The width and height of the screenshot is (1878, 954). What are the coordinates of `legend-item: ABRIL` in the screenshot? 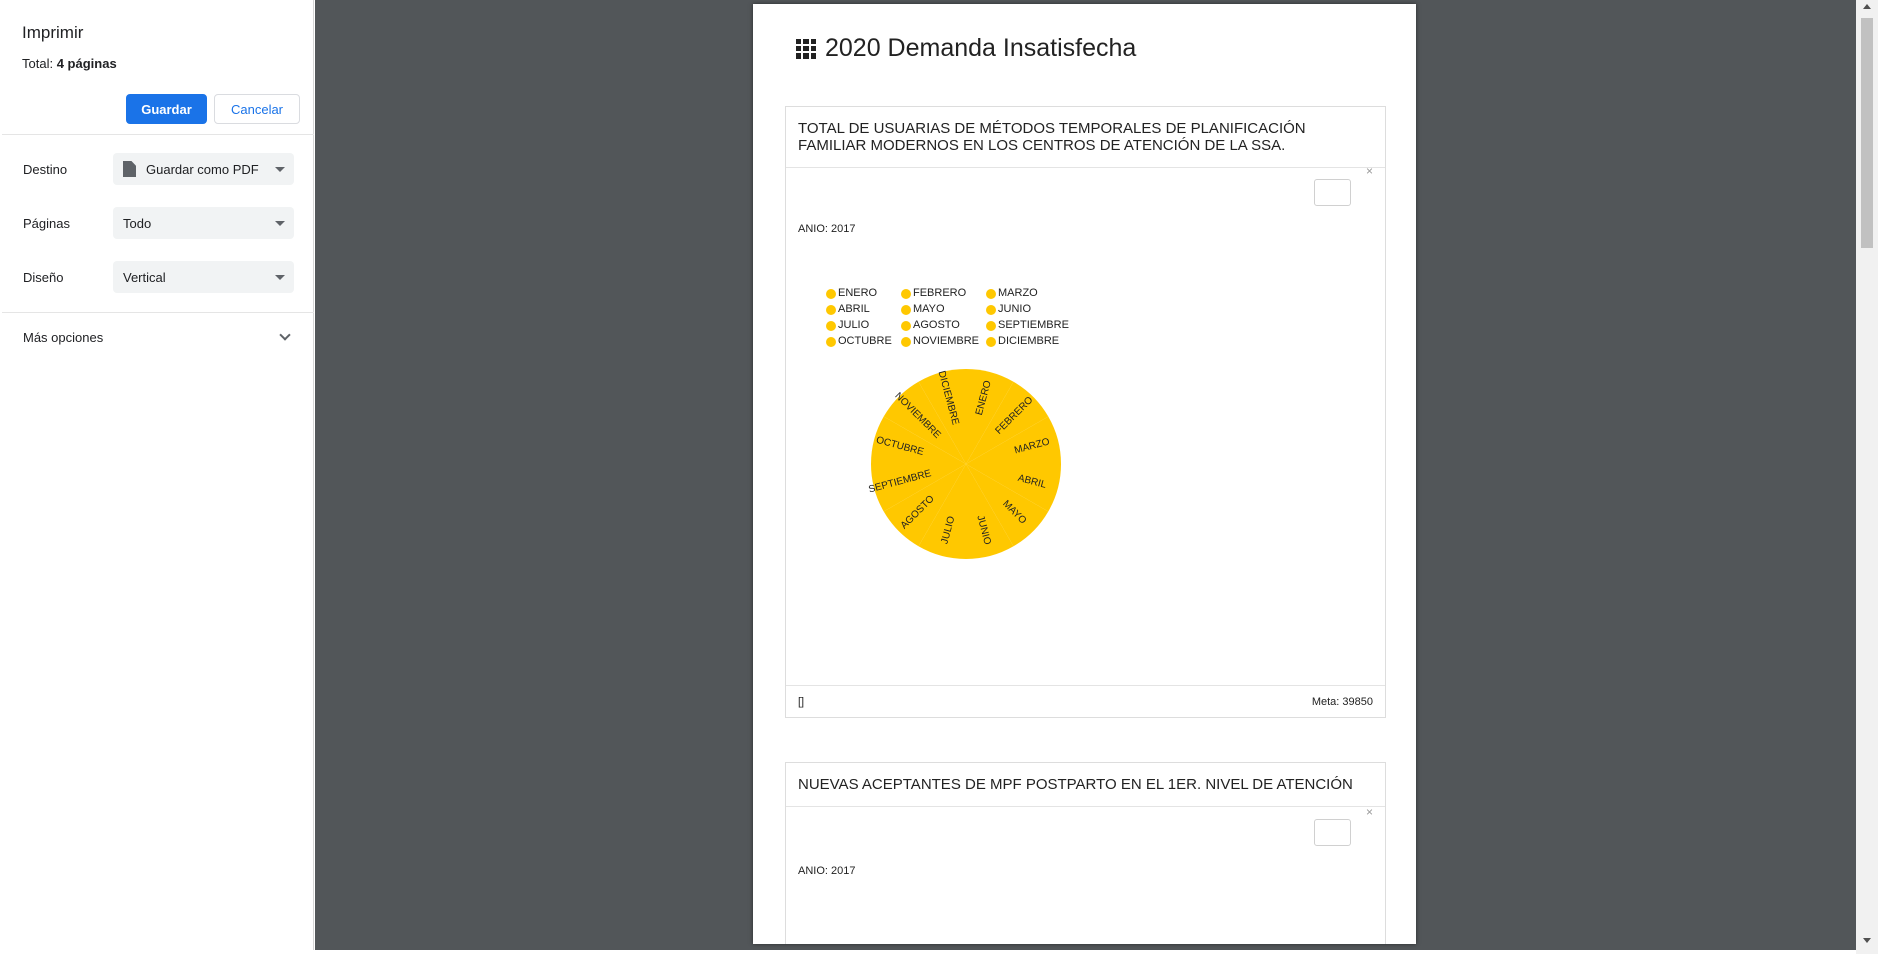 It's located at (863, 309).